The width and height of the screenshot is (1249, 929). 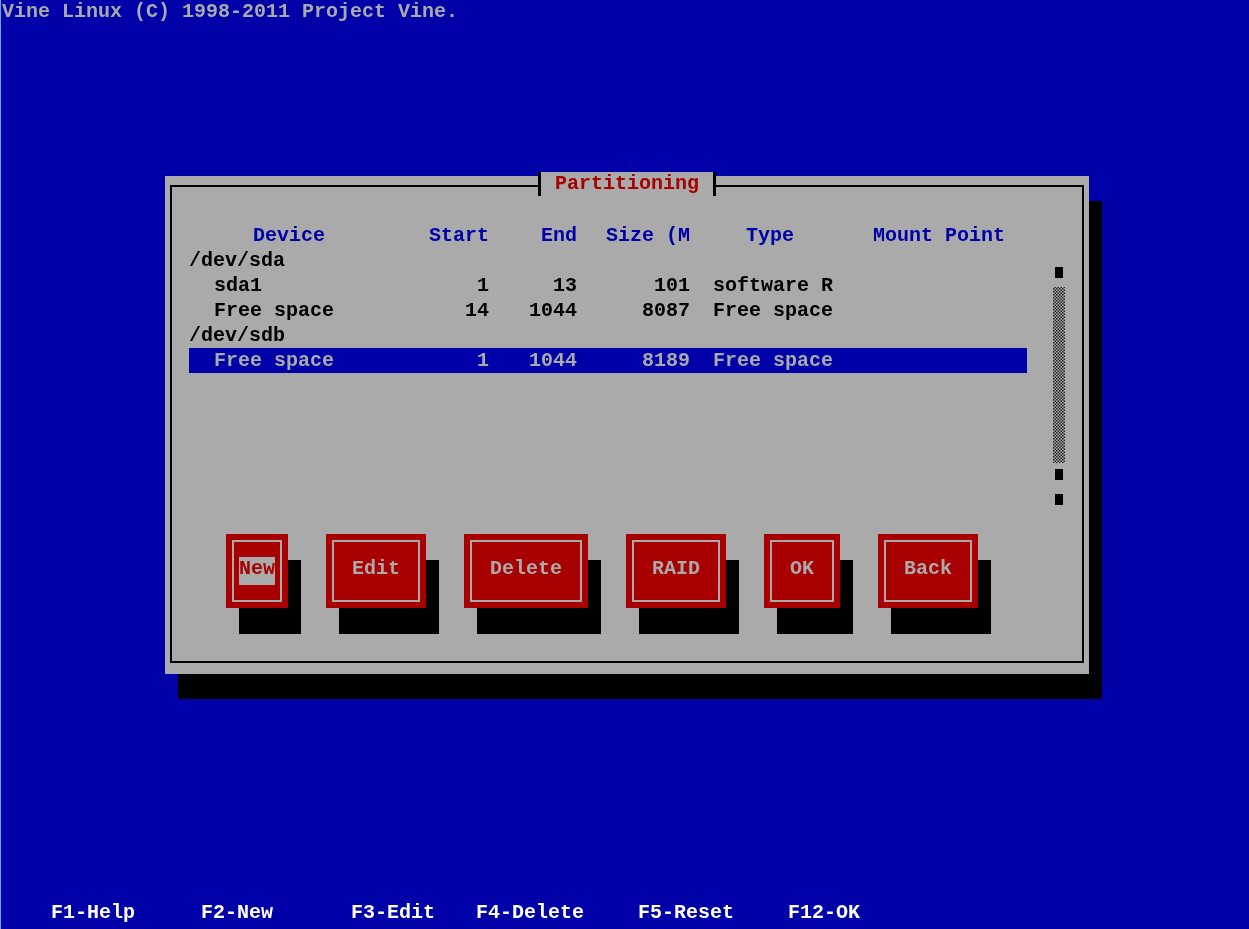 What do you see at coordinates (938, 235) in the screenshot?
I see `column-header: Mount Point` at bounding box center [938, 235].